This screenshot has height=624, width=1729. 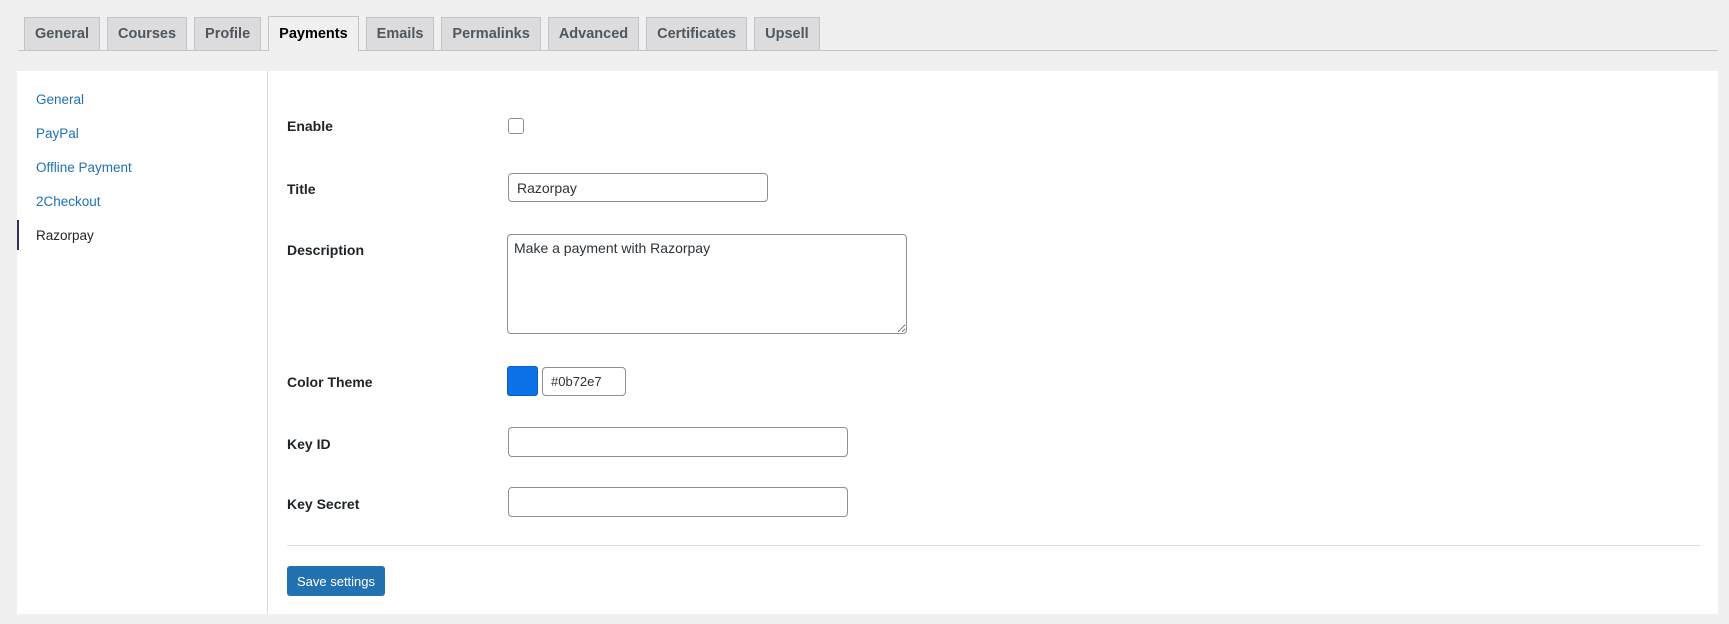 What do you see at coordinates (62, 33) in the screenshot?
I see `tab-general: General` at bounding box center [62, 33].